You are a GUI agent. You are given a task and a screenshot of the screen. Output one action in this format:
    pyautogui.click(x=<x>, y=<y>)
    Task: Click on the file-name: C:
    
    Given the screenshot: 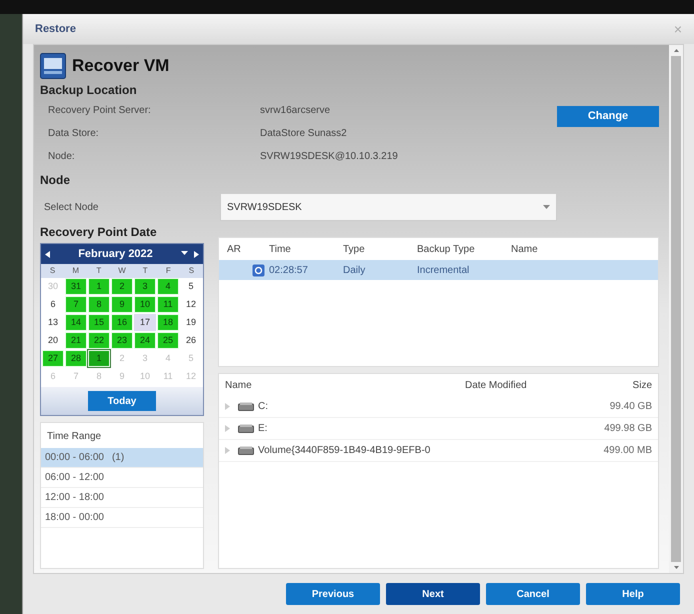 What is the action you would take?
    pyautogui.click(x=434, y=406)
    